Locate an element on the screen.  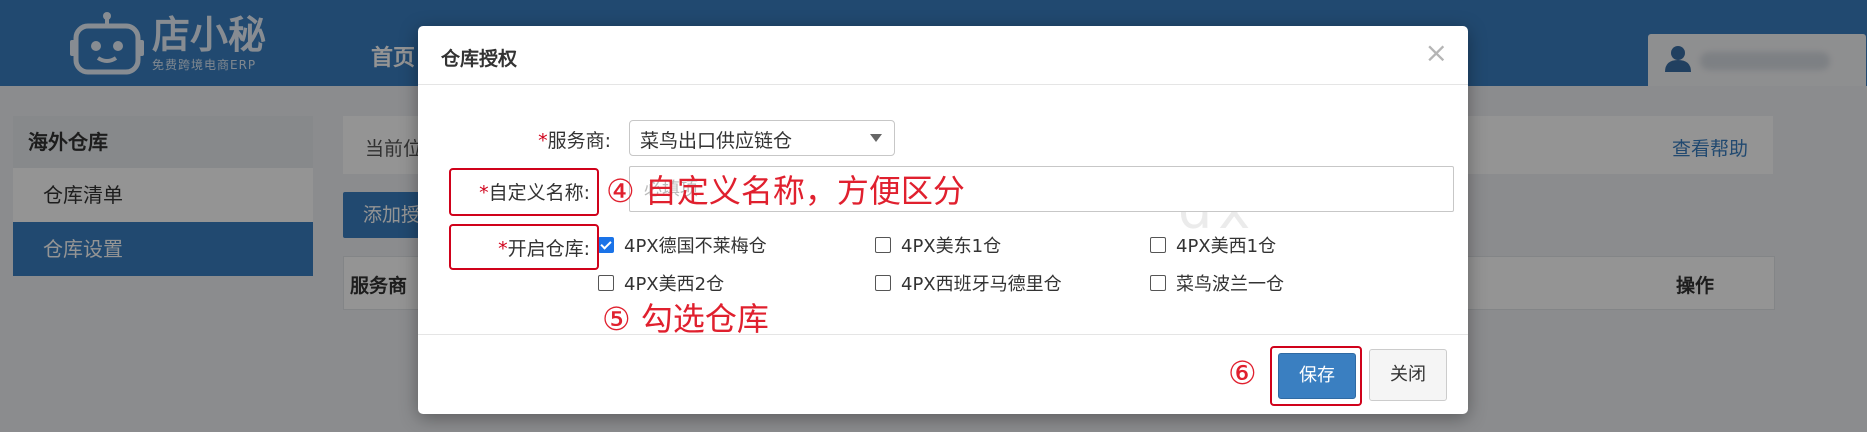
annotation-box-enable-warehouse is located at coordinates (524, 247).